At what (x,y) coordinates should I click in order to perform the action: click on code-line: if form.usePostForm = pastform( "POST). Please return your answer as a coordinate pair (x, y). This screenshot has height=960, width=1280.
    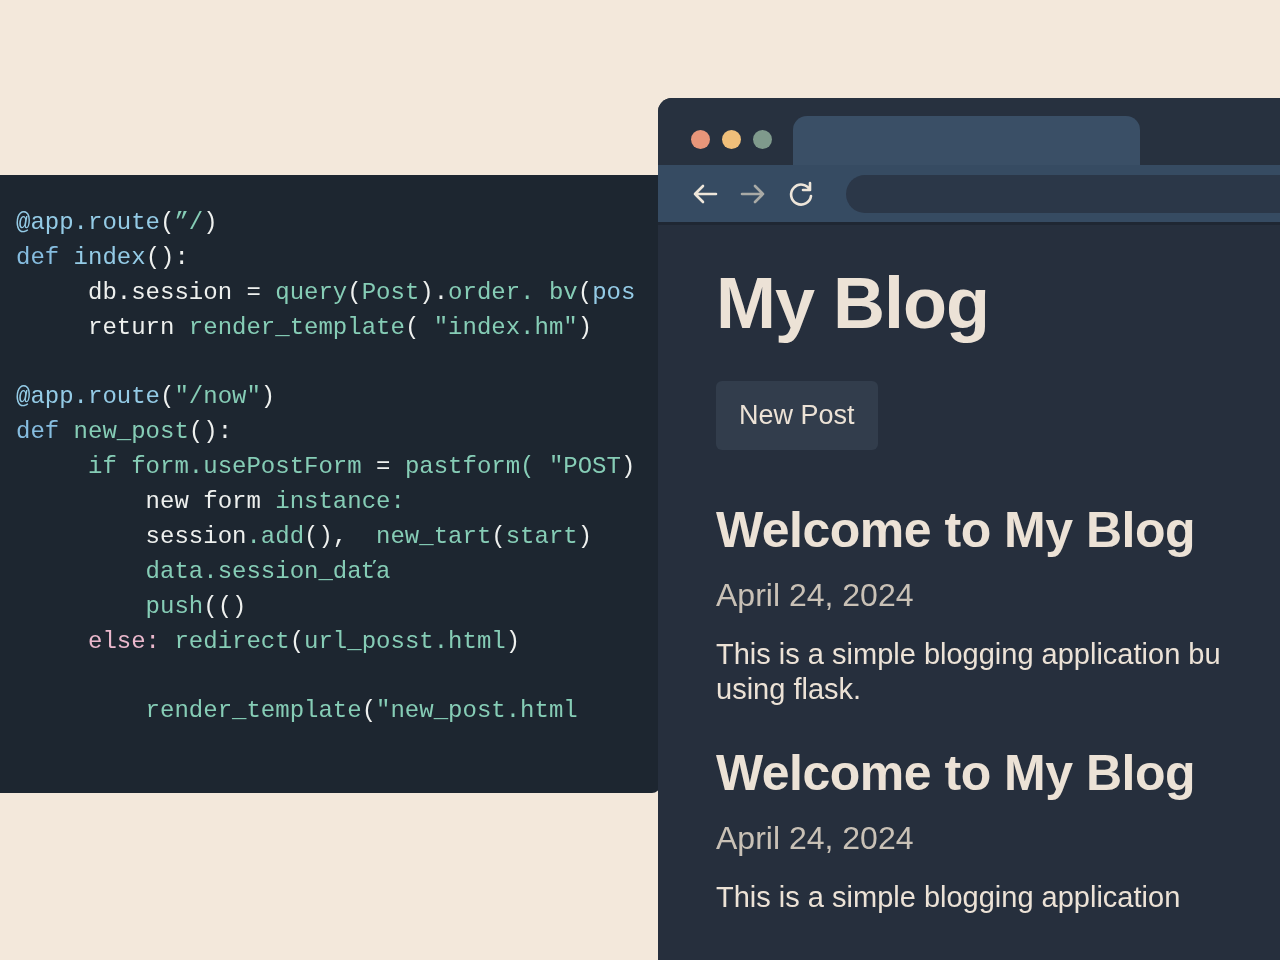
    Looking at the image, I should click on (361, 467).